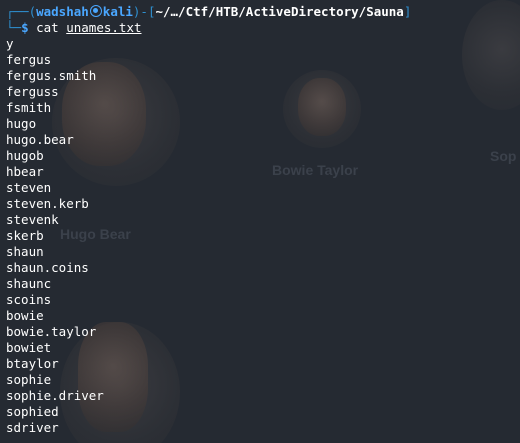 Image resolution: width=520 pixels, height=443 pixels. I want to click on output-line: sophie.driver, so click(55, 395).